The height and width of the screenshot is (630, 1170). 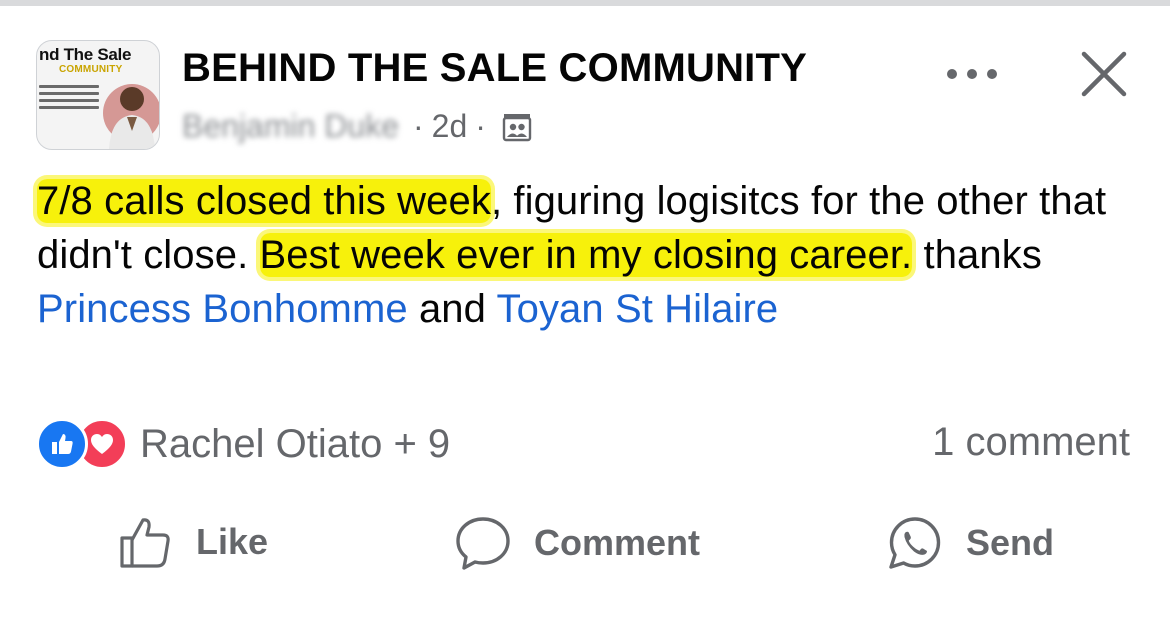 I want to click on top-divider, so click(x=585, y=3).